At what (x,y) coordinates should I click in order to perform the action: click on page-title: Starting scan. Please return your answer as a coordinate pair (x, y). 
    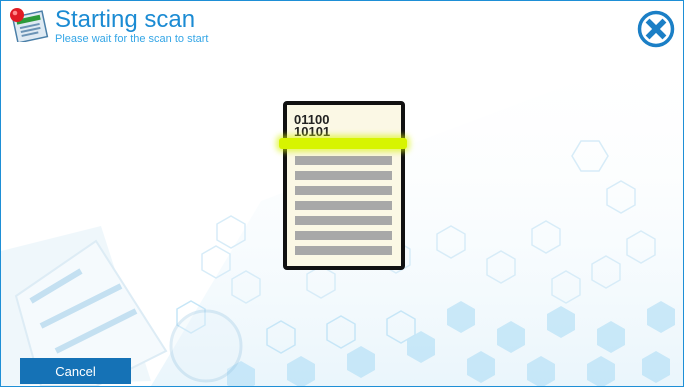
    Looking at the image, I should click on (125, 19).